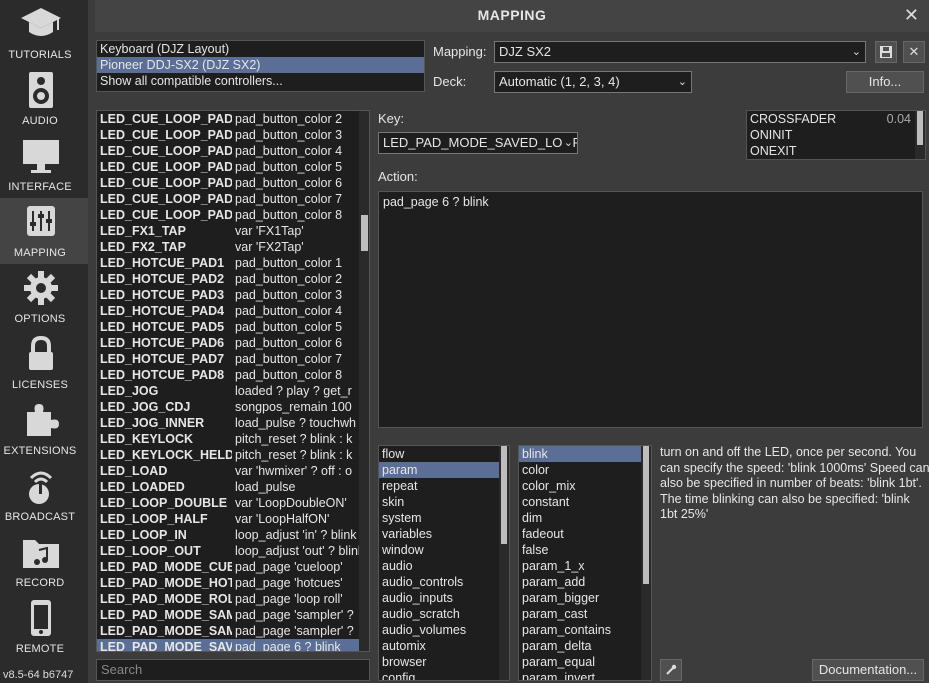  What do you see at coordinates (444, 630) in the screenshot?
I see `category-item: audio_volumes` at bounding box center [444, 630].